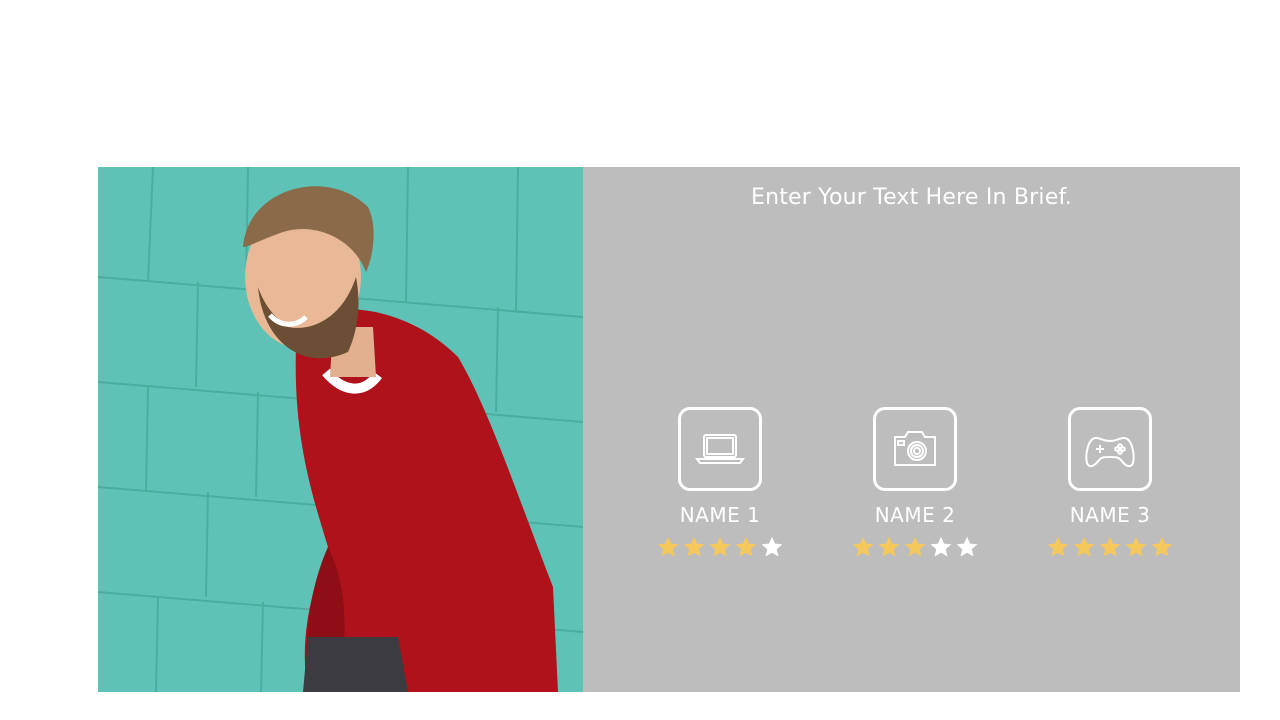  I want to click on rating-card-2: NAME 2, so click(915, 483).